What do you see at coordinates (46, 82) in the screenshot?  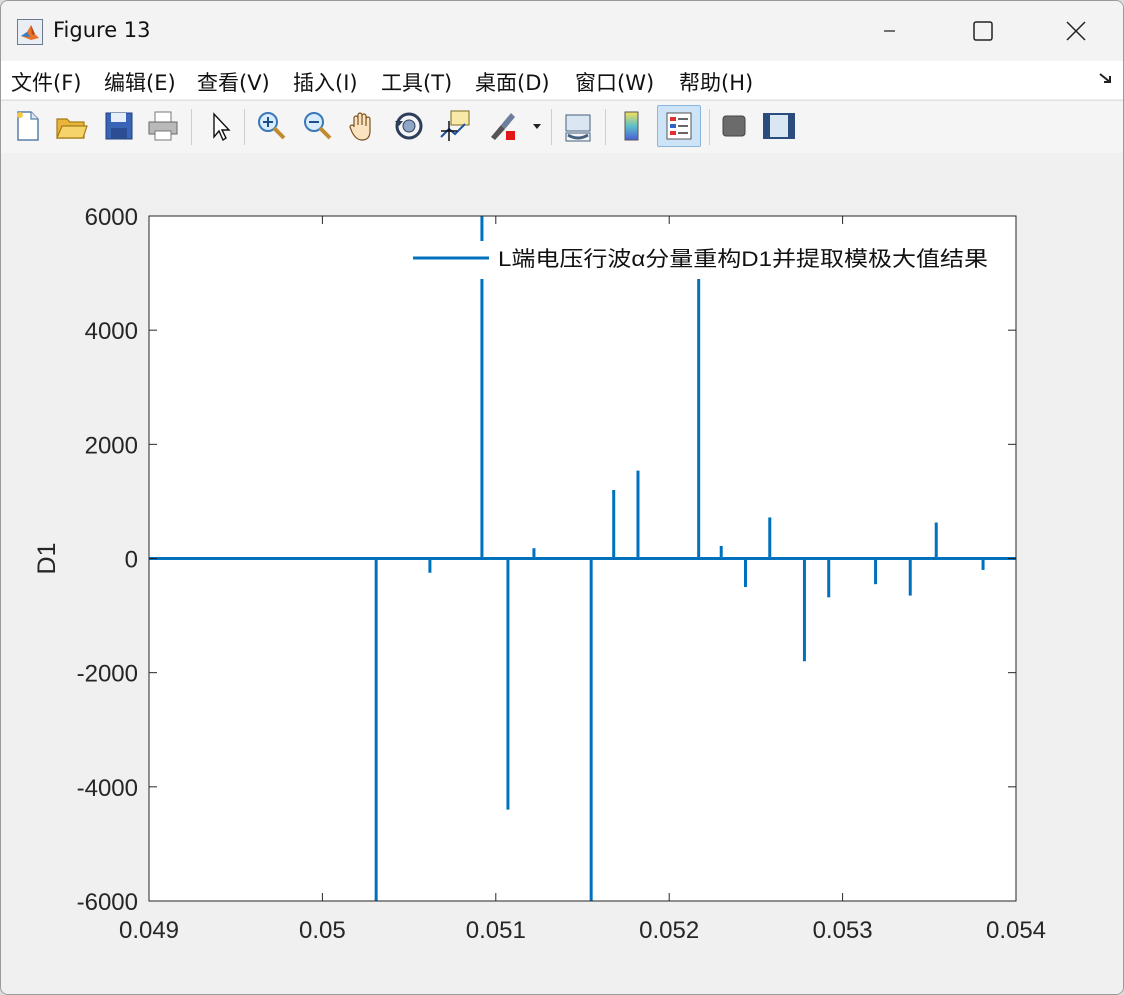 I see `menu-file: 文件(F)` at bounding box center [46, 82].